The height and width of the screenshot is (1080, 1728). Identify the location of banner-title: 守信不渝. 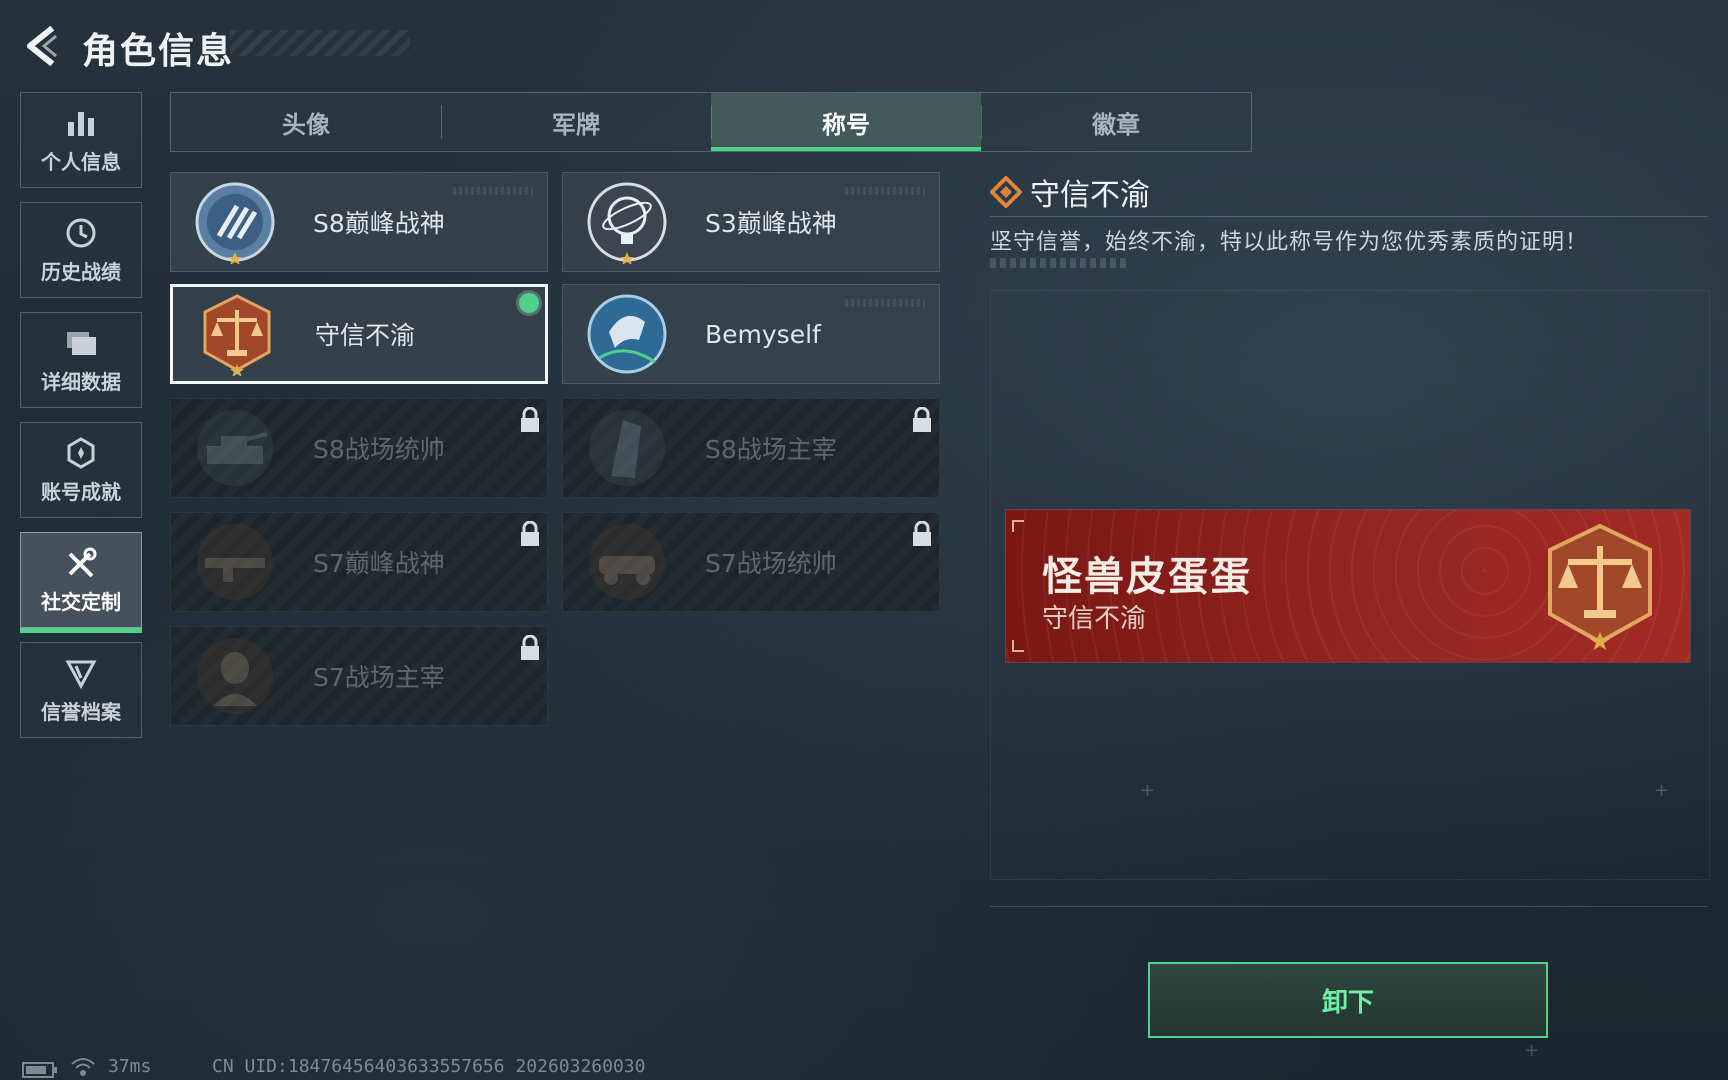
(1094, 619).